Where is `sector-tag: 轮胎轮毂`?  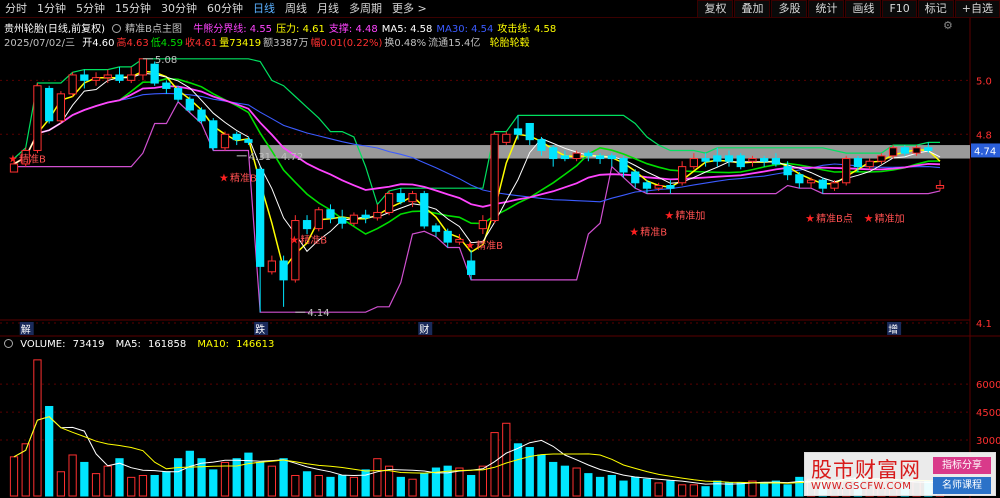 sector-tag: 轮胎轮毂 is located at coordinates (510, 43).